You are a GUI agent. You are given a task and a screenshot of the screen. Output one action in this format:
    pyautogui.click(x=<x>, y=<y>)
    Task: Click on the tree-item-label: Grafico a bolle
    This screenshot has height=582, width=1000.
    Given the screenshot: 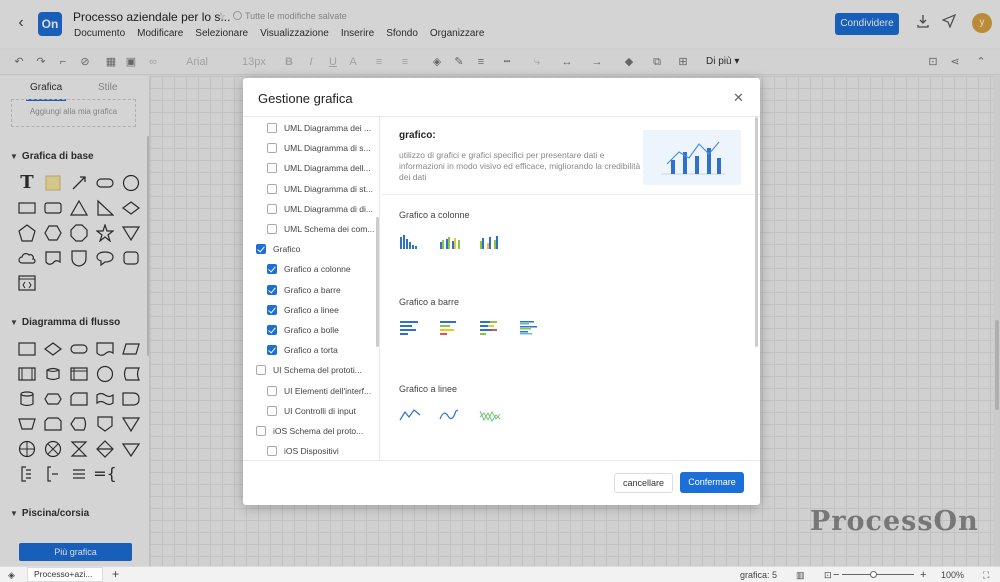 What is the action you would take?
    pyautogui.click(x=311, y=330)
    